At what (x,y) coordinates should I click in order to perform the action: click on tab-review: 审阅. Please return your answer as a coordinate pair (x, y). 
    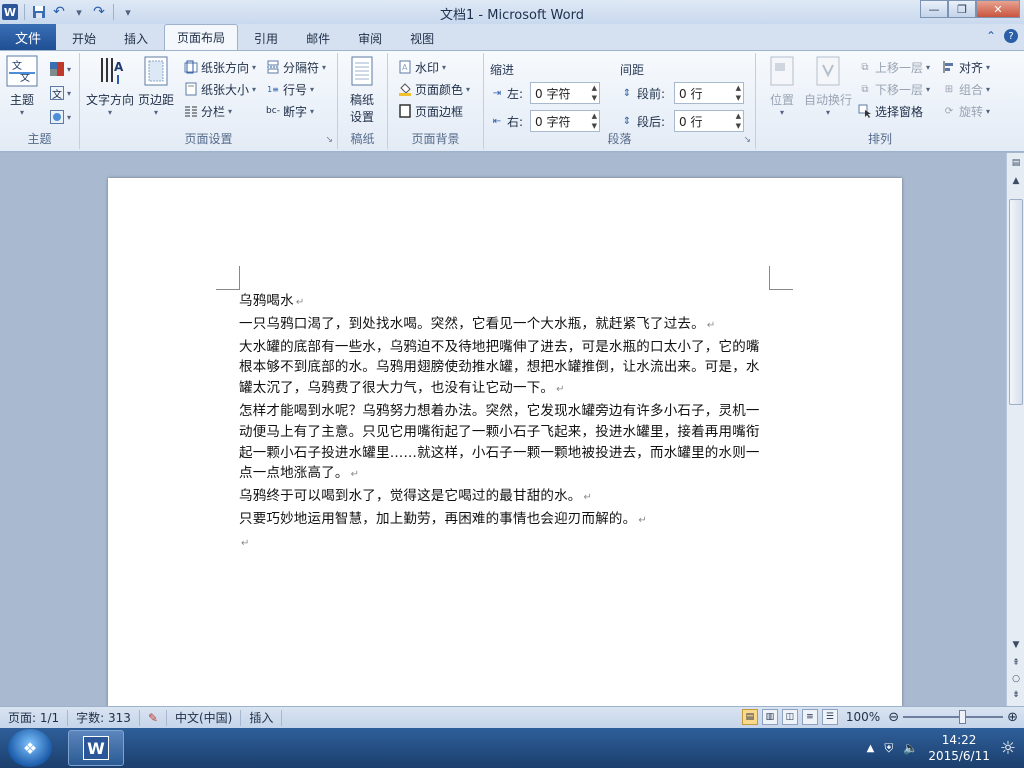
    Looking at the image, I should click on (370, 38).